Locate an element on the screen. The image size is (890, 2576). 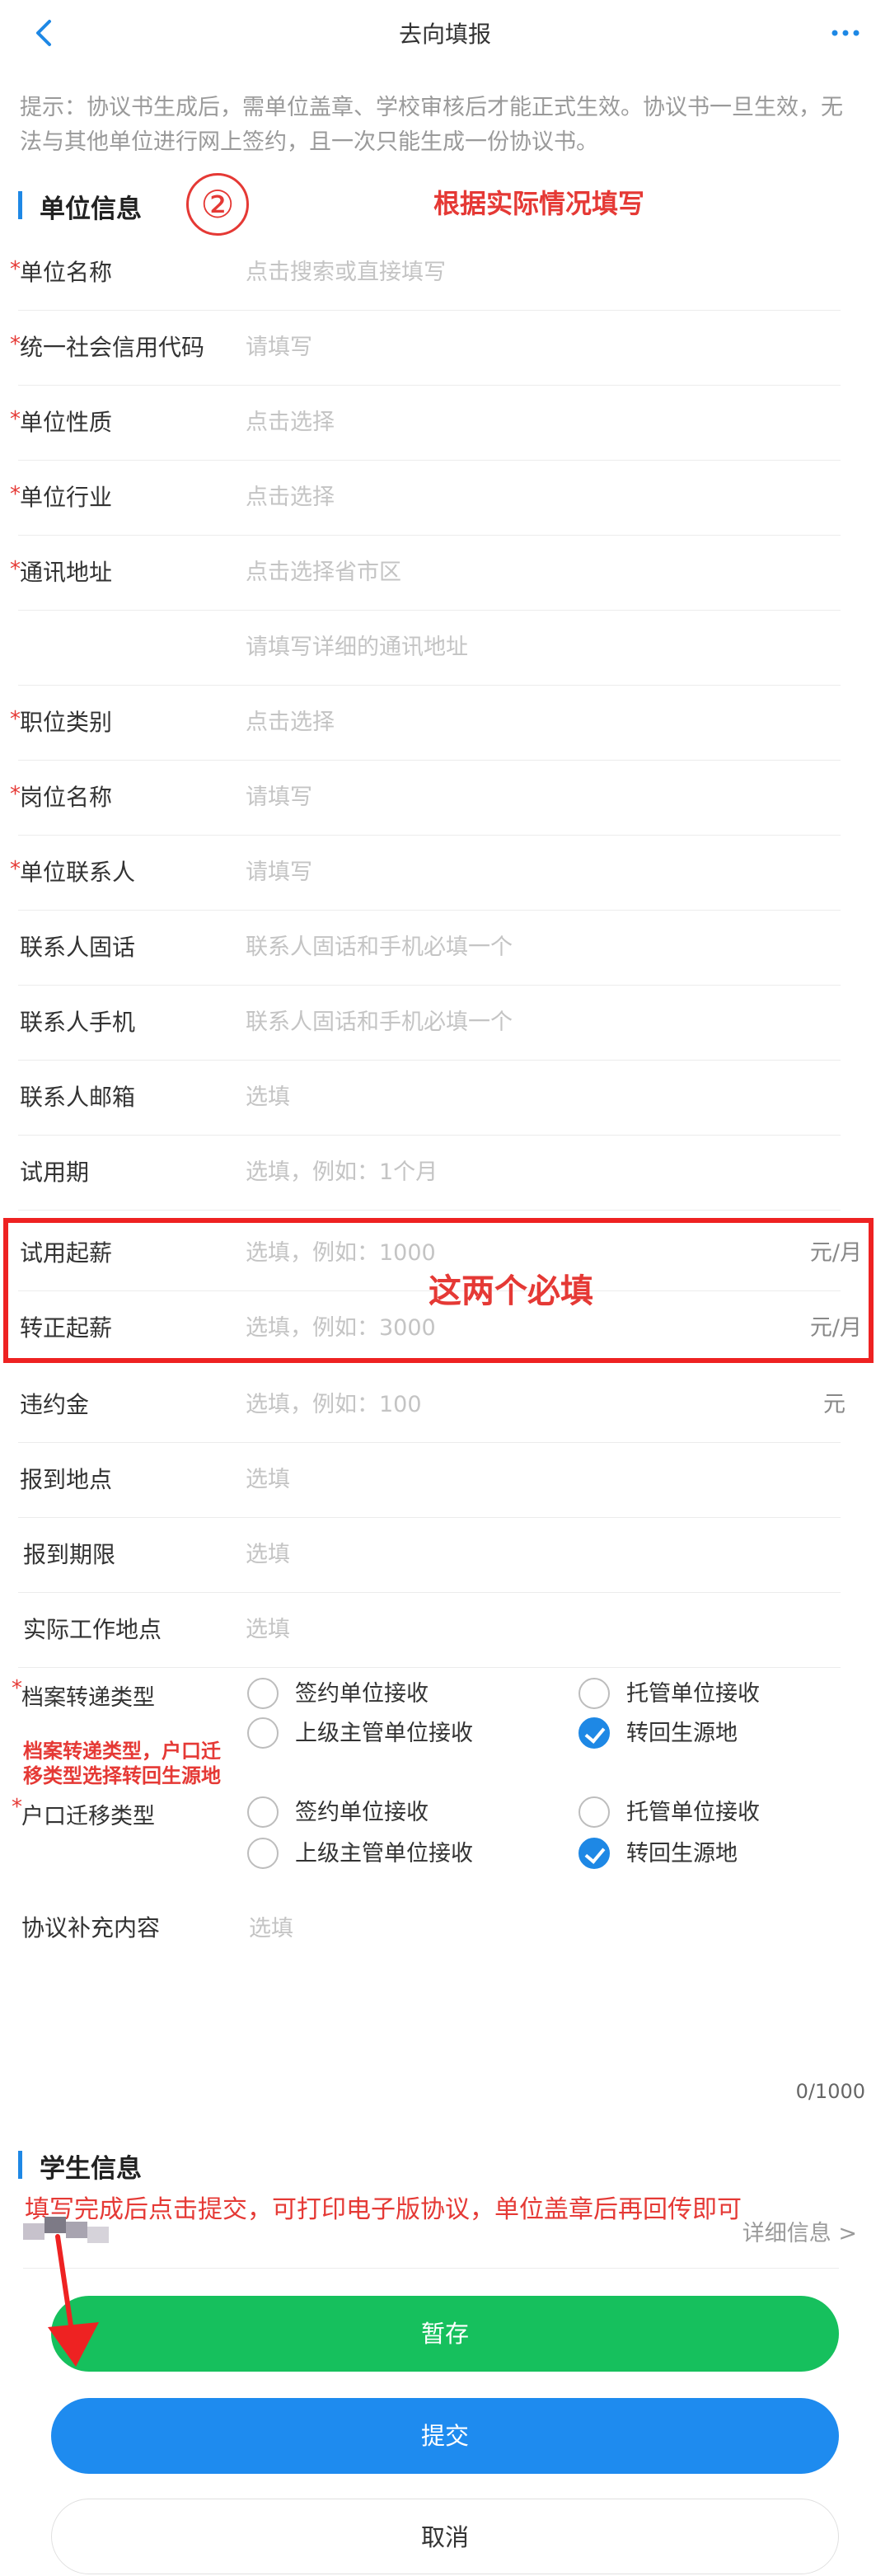
field-unit-name: * 单位名称 点击搜索或直接填写 is located at coordinates (425, 273).